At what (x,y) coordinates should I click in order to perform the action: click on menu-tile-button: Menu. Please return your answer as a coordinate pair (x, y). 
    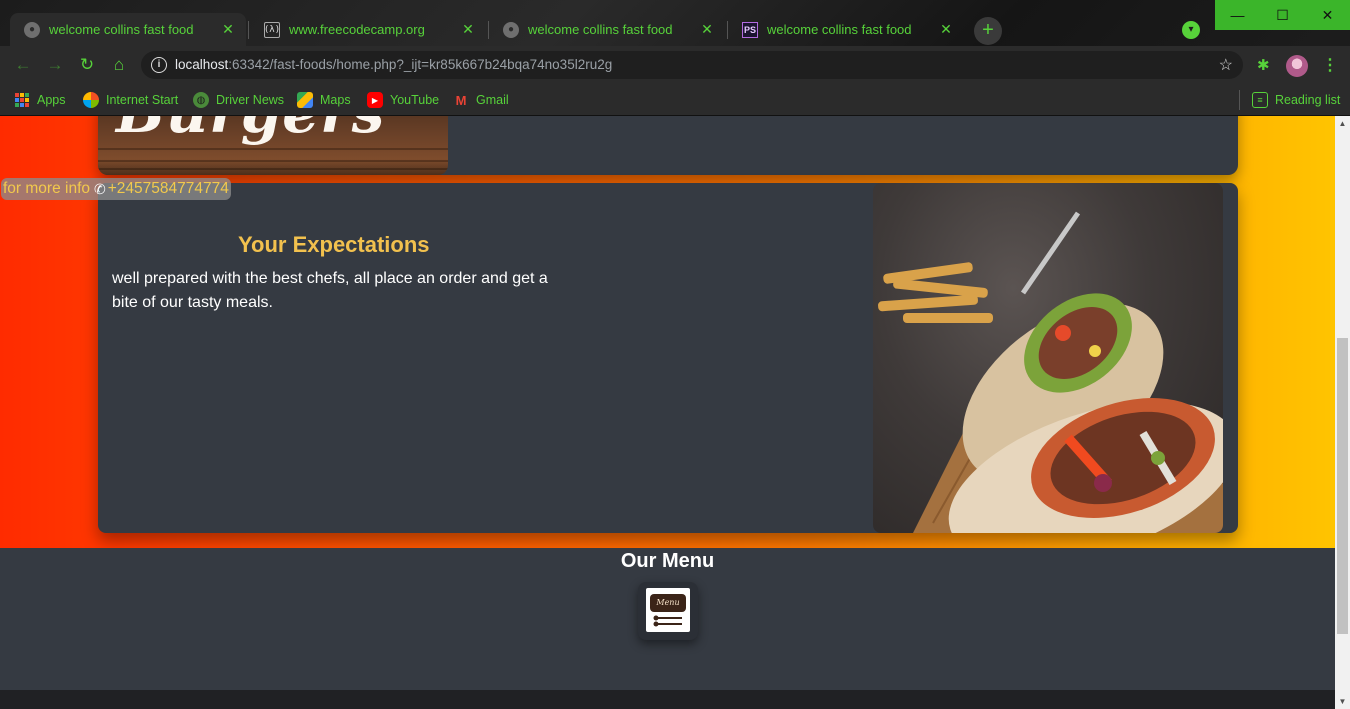
    Looking at the image, I should click on (668, 611).